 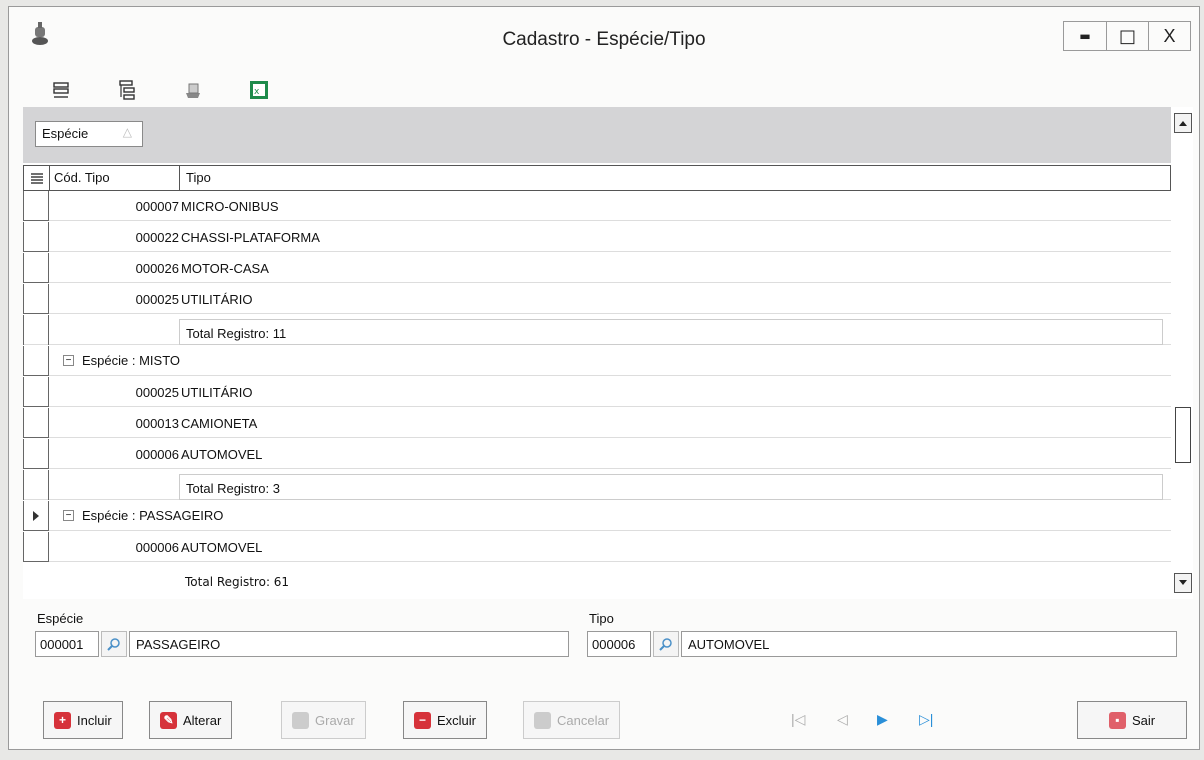 What do you see at coordinates (597, 580) in the screenshot?
I see `grand-total-row: Total Registro: 61` at bounding box center [597, 580].